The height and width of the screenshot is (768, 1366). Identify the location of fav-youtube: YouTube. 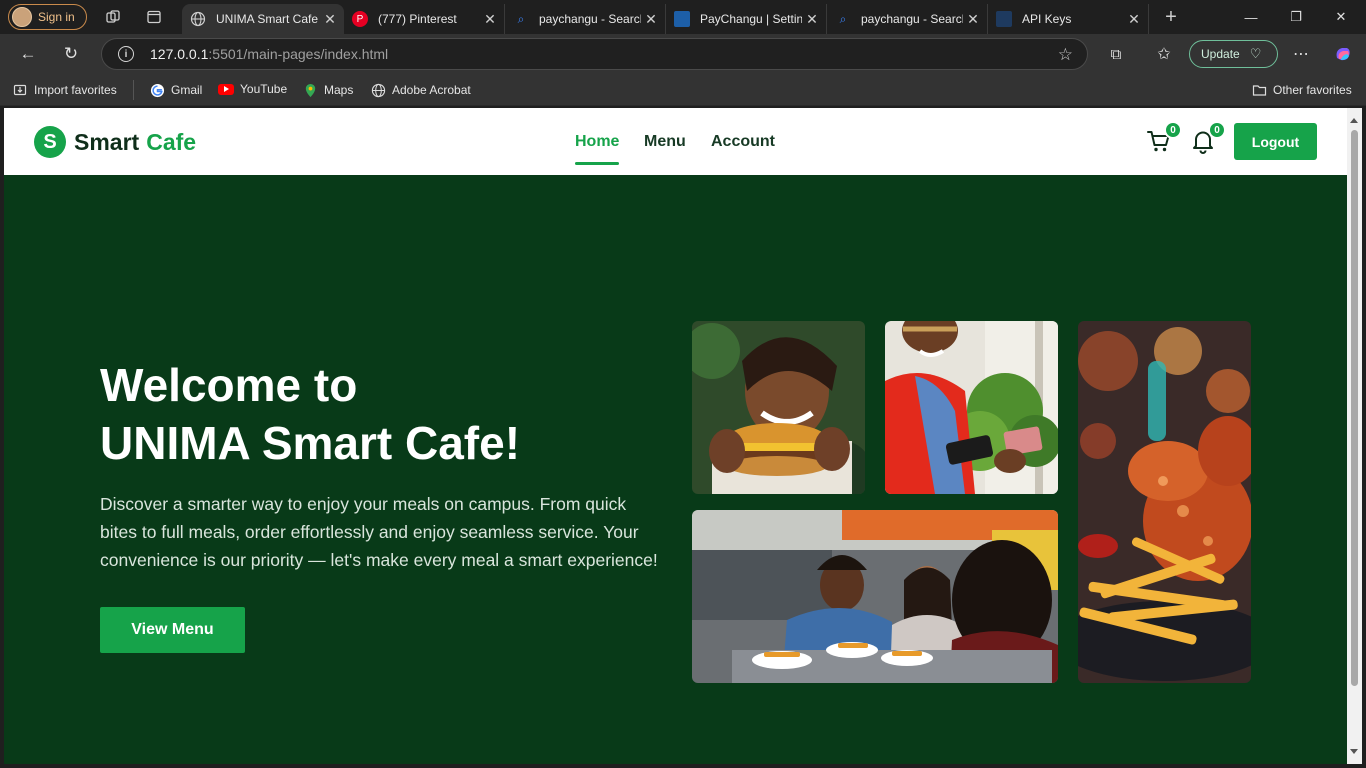
(252, 89).